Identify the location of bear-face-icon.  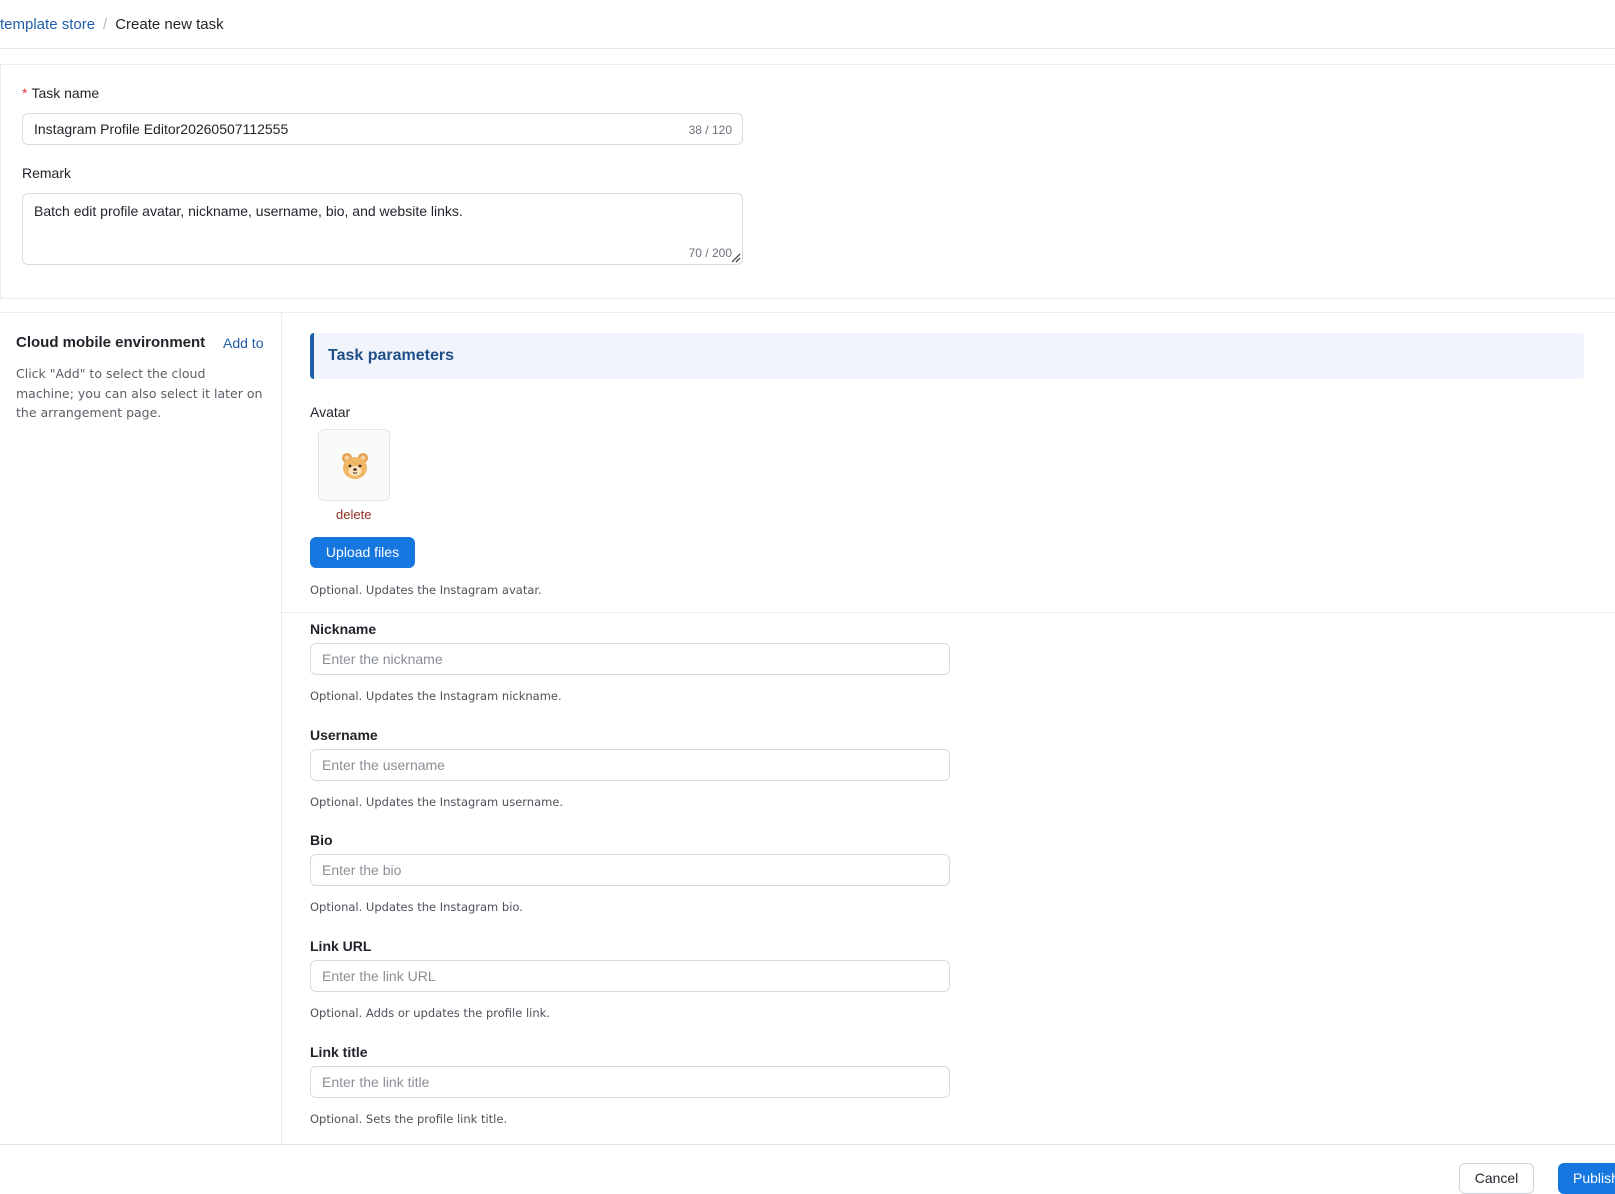
(355, 466).